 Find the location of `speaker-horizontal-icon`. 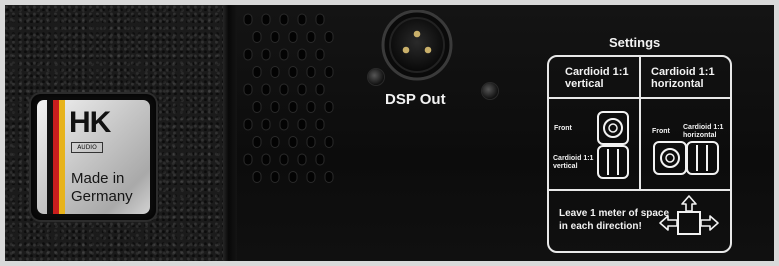

speaker-horizontal-icon is located at coordinates (686, 158).